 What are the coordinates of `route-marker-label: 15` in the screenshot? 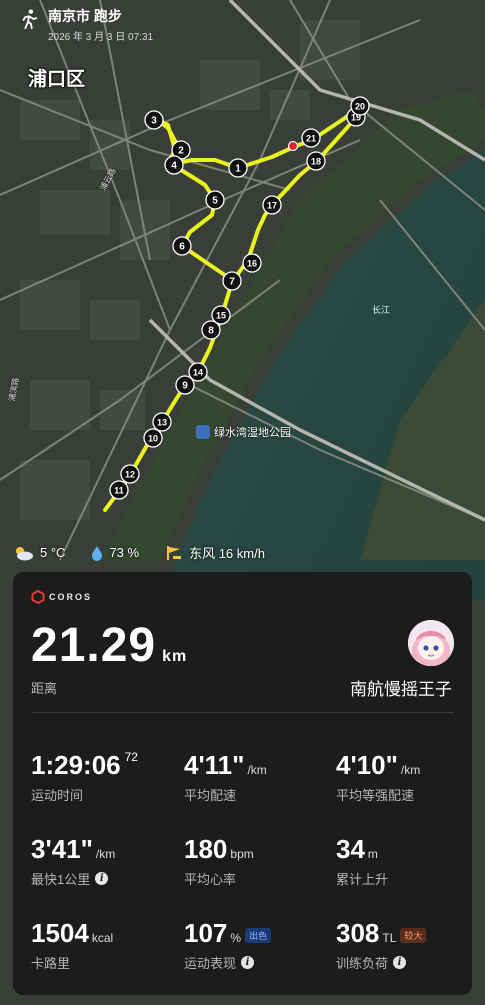 It's located at (221, 316).